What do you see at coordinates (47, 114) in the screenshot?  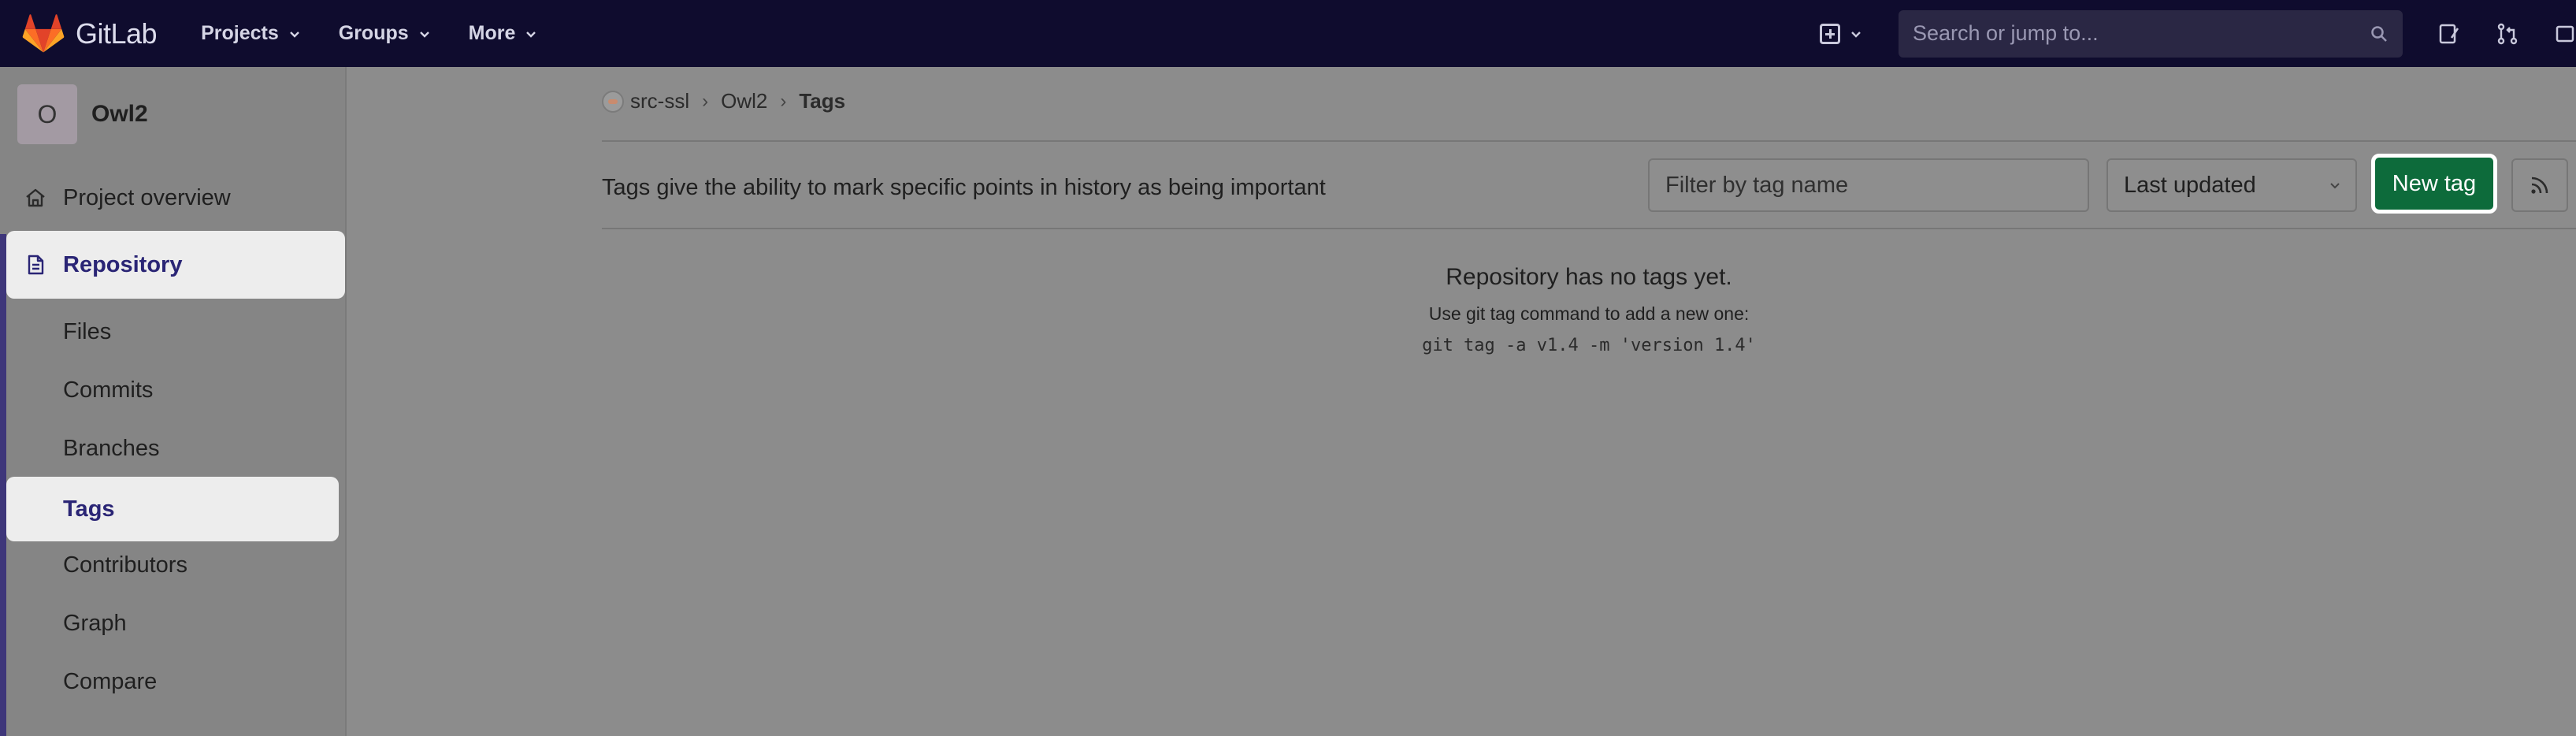 I see `project-avatar: O` at bounding box center [47, 114].